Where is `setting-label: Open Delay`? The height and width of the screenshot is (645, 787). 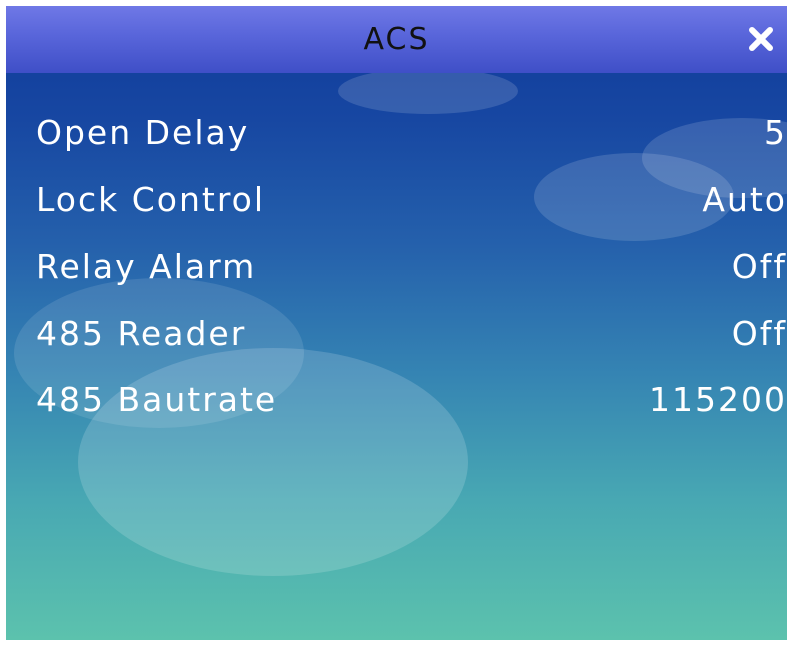 setting-label: Open Delay is located at coordinates (143, 132).